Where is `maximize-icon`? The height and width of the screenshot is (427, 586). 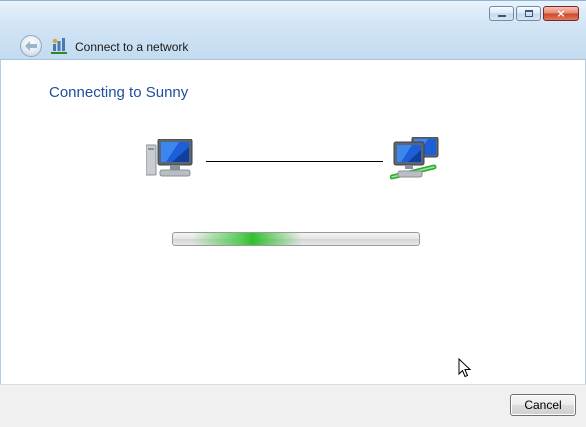
maximize-icon is located at coordinates (529, 13).